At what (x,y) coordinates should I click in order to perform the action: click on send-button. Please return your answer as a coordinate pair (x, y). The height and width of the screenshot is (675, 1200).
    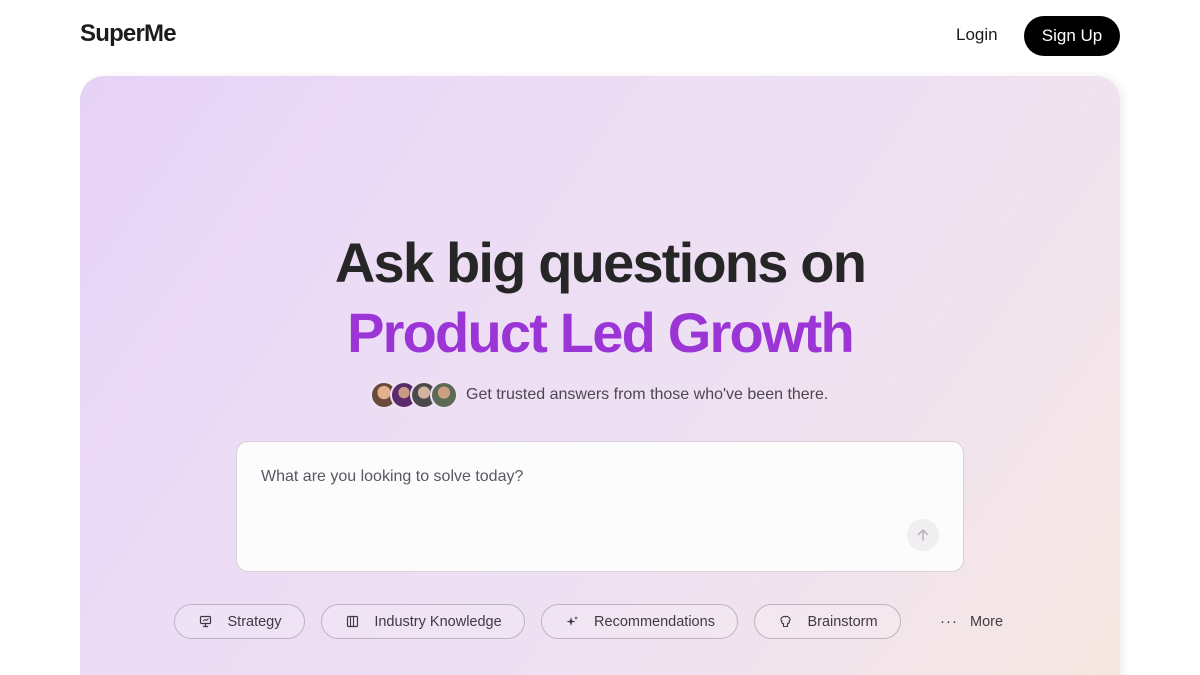
    Looking at the image, I should click on (923, 535).